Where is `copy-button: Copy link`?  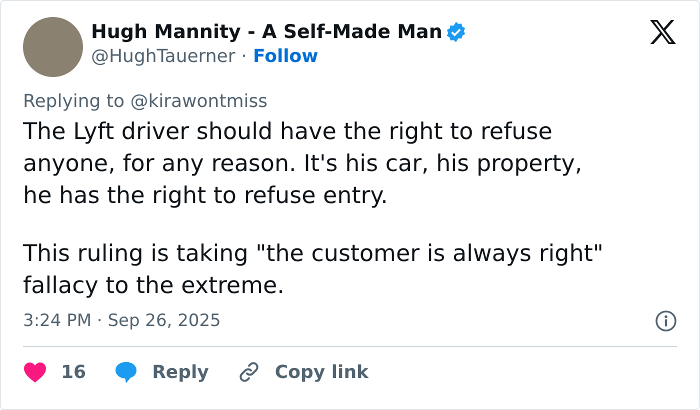 copy-button: Copy link is located at coordinates (302, 372).